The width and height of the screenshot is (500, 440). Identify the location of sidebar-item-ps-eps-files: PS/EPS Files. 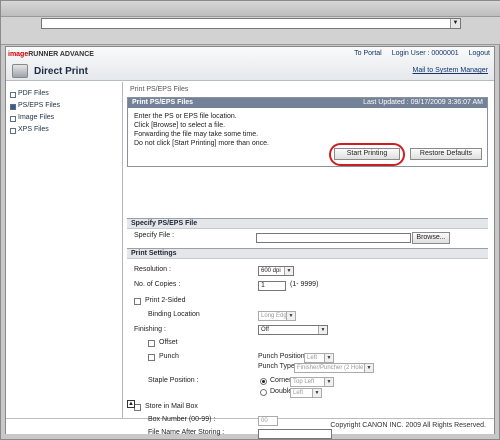
(64, 106).